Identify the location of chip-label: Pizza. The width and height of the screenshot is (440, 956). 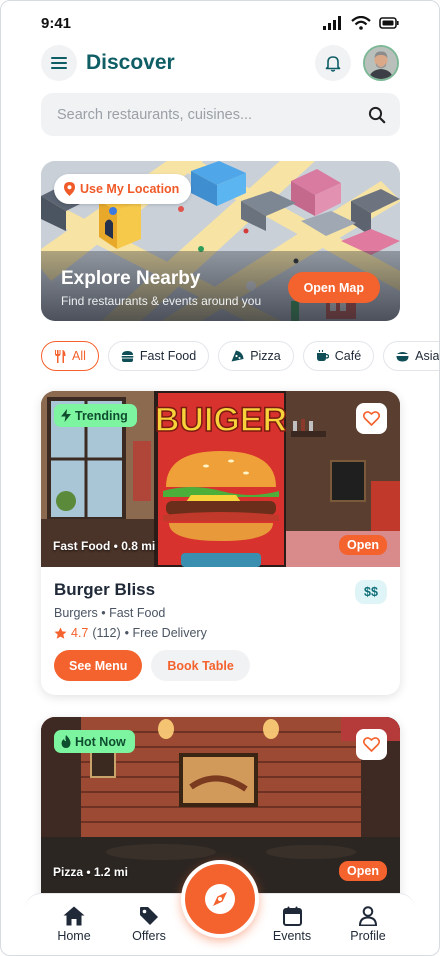
(265, 356).